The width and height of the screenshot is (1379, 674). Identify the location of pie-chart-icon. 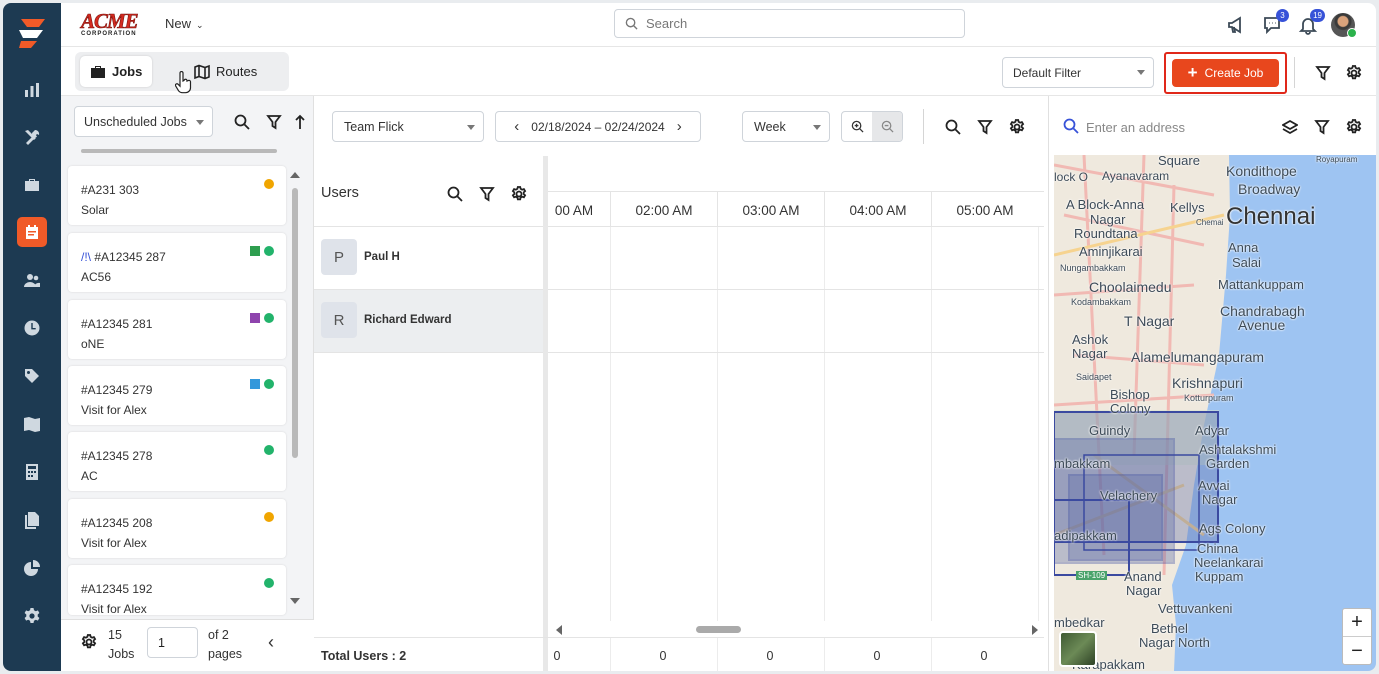
(32, 568).